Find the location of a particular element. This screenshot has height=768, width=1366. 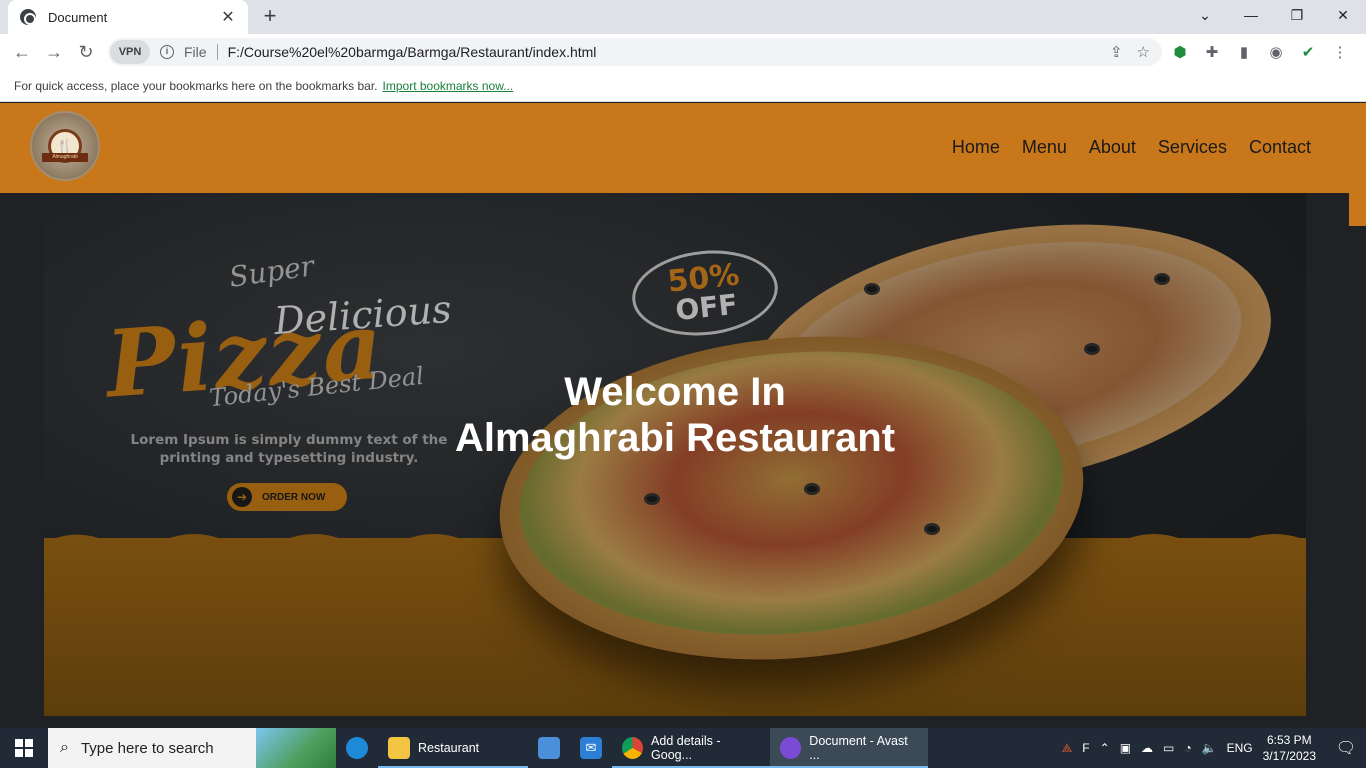

tray-f-label: F is located at coordinates (1085, 748).